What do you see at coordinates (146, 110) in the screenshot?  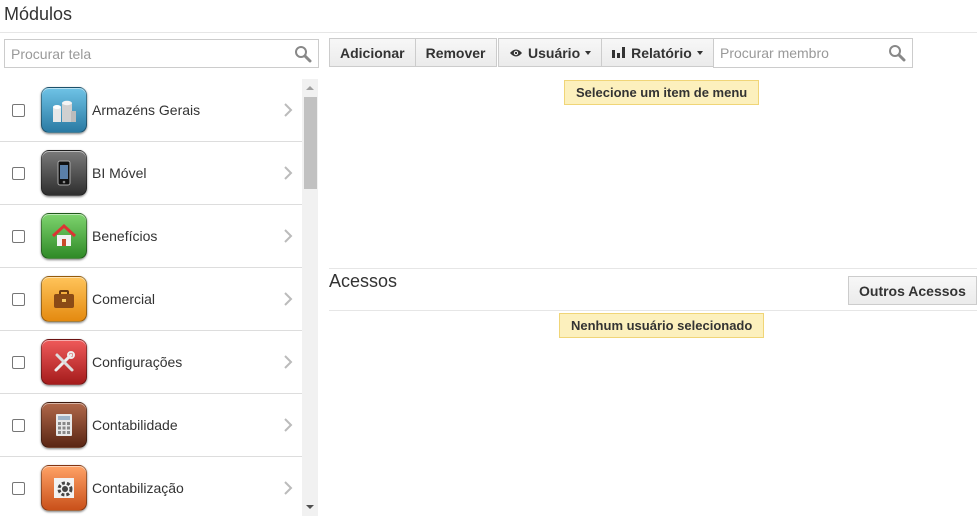 I see `module-label: Armazéns Gerais` at bounding box center [146, 110].